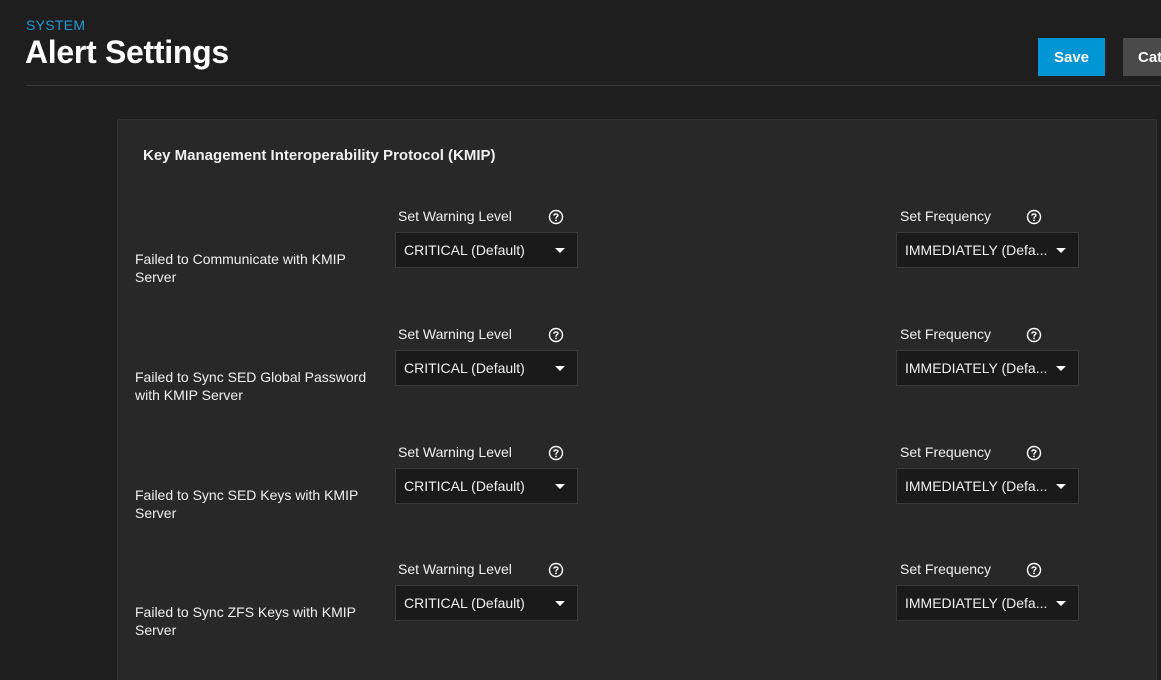 This screenshot has height=680, width=1161. I want to click on page-title: Alert Settings, so click(127, 52).